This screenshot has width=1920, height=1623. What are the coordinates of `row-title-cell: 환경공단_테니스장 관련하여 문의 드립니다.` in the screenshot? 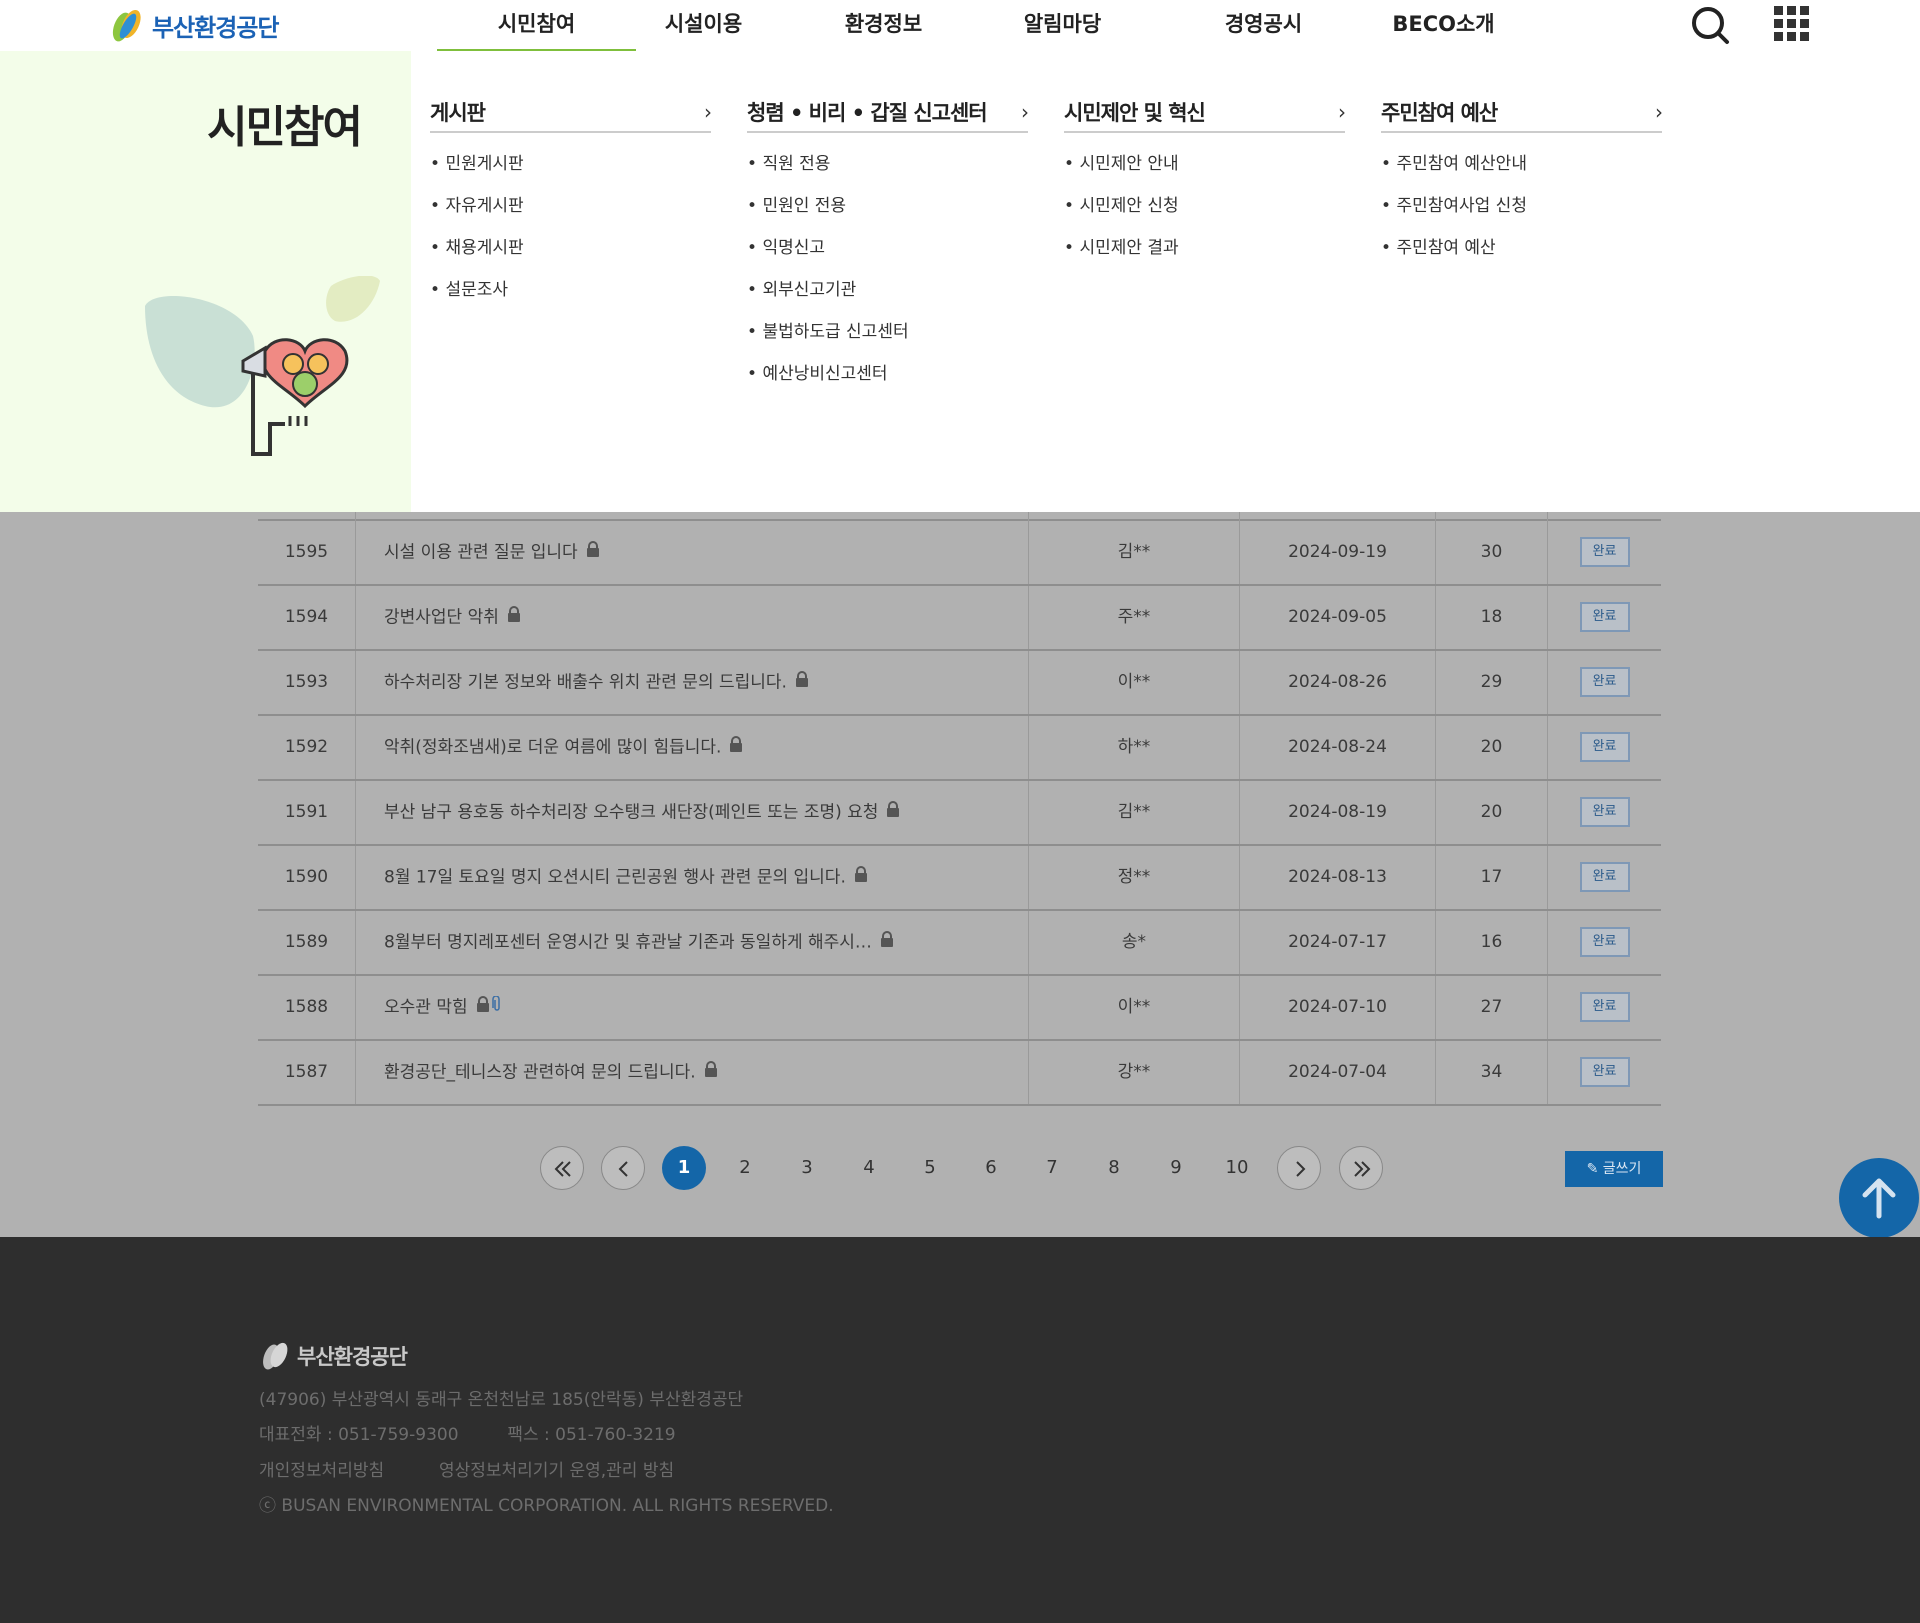 It's located at (692, 1072).